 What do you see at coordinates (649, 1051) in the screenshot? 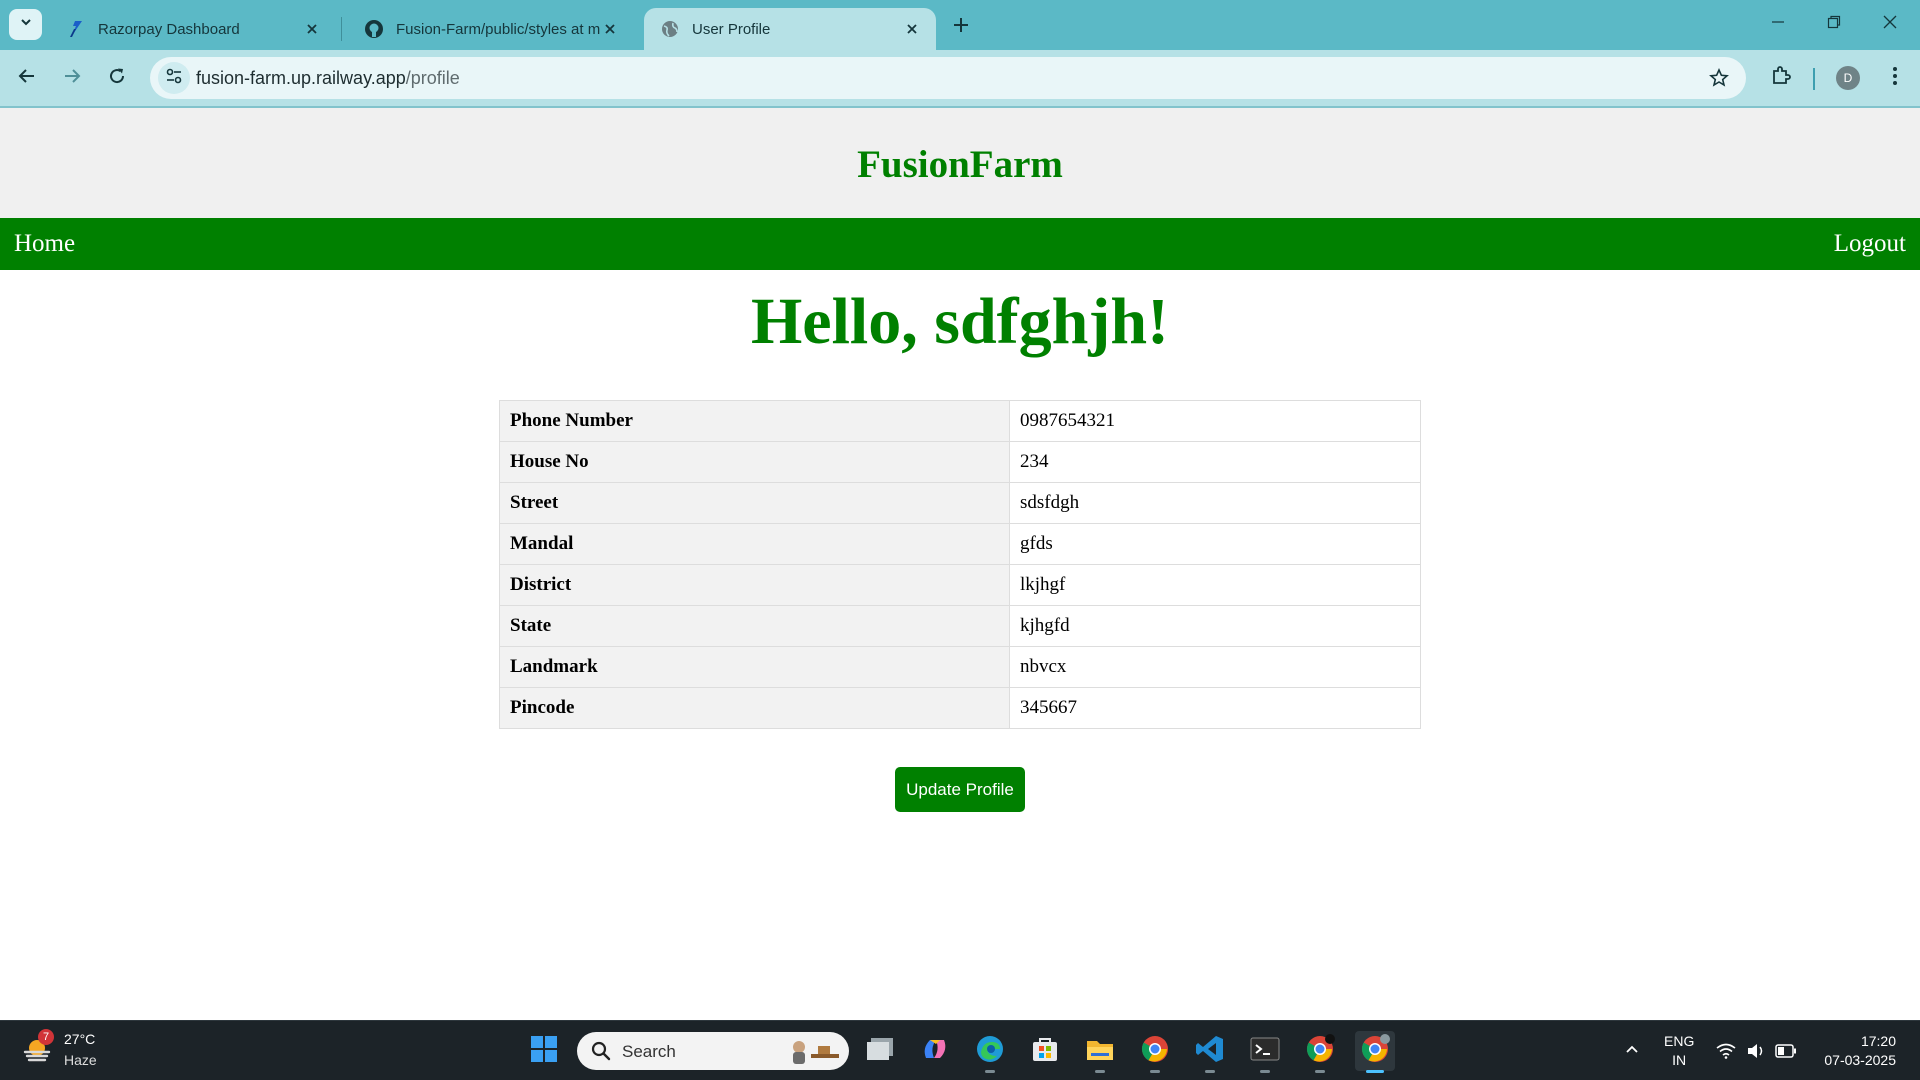
I see `search-label: Search` at bounding box center [649, 1051].